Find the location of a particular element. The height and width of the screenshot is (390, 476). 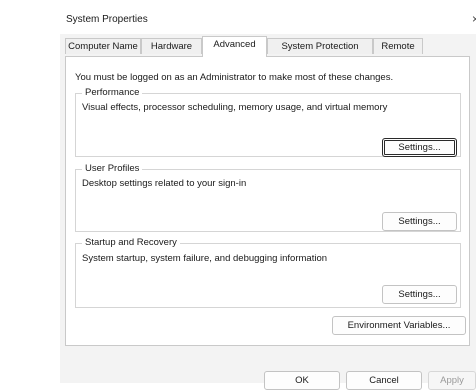

startup-recovery-group-title: Startup and Recovery is located at coordinates (131, 242).